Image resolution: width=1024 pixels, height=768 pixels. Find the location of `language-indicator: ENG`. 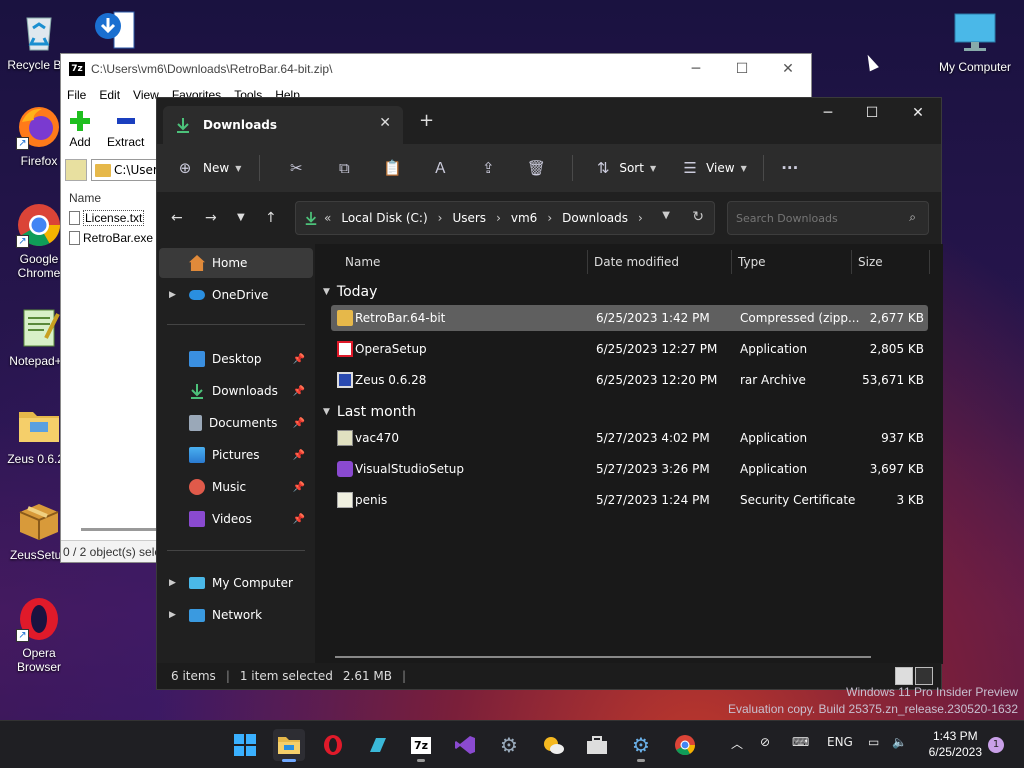

language-indicator: ENG is located at coordinates (840, 742).